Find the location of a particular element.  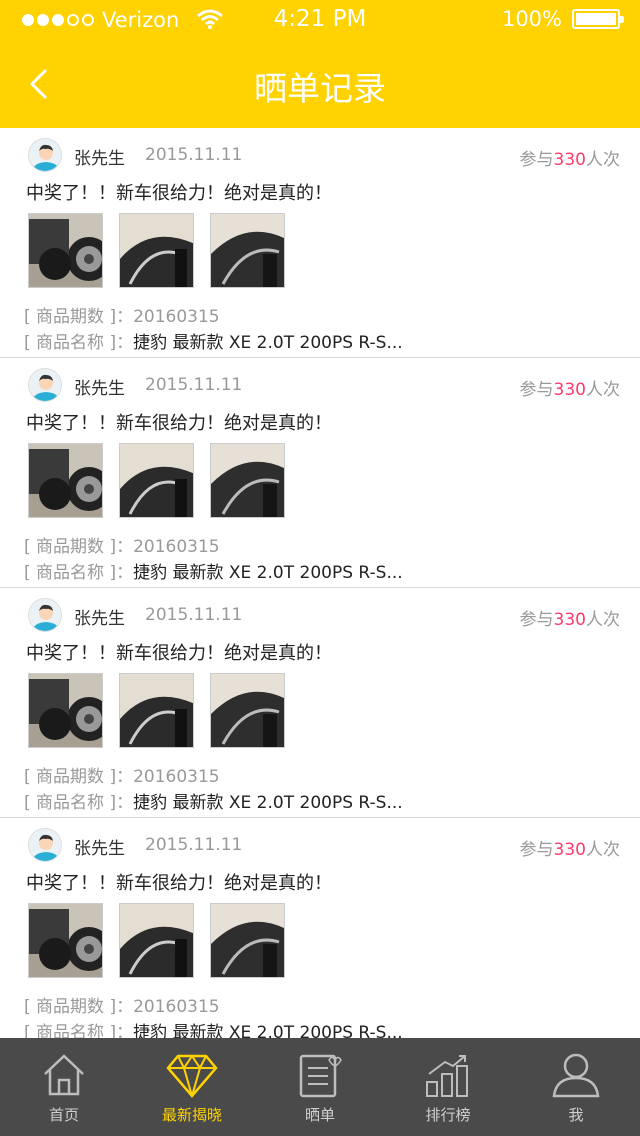

battery-percent: 100% is located at coordinates (531, 19).